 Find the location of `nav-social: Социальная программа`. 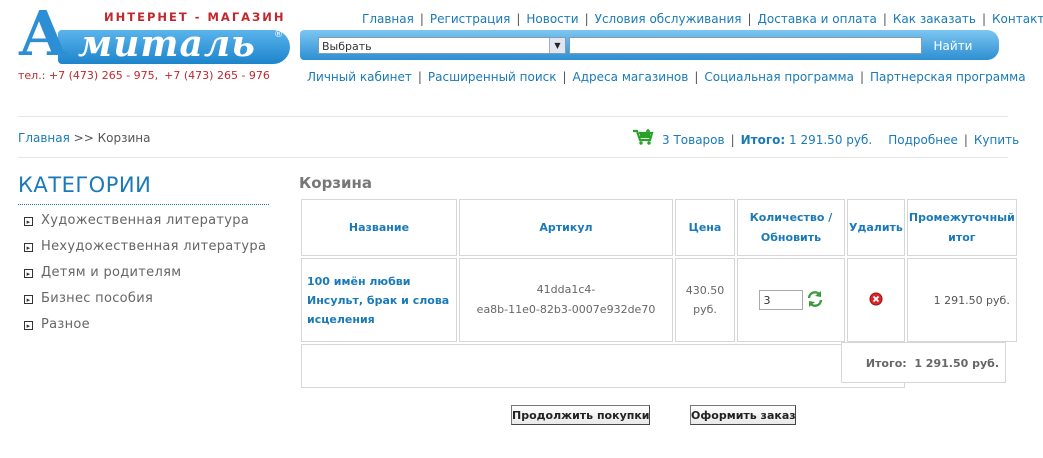

nav-social: Социальная программа is located at coordinates (779, 77).